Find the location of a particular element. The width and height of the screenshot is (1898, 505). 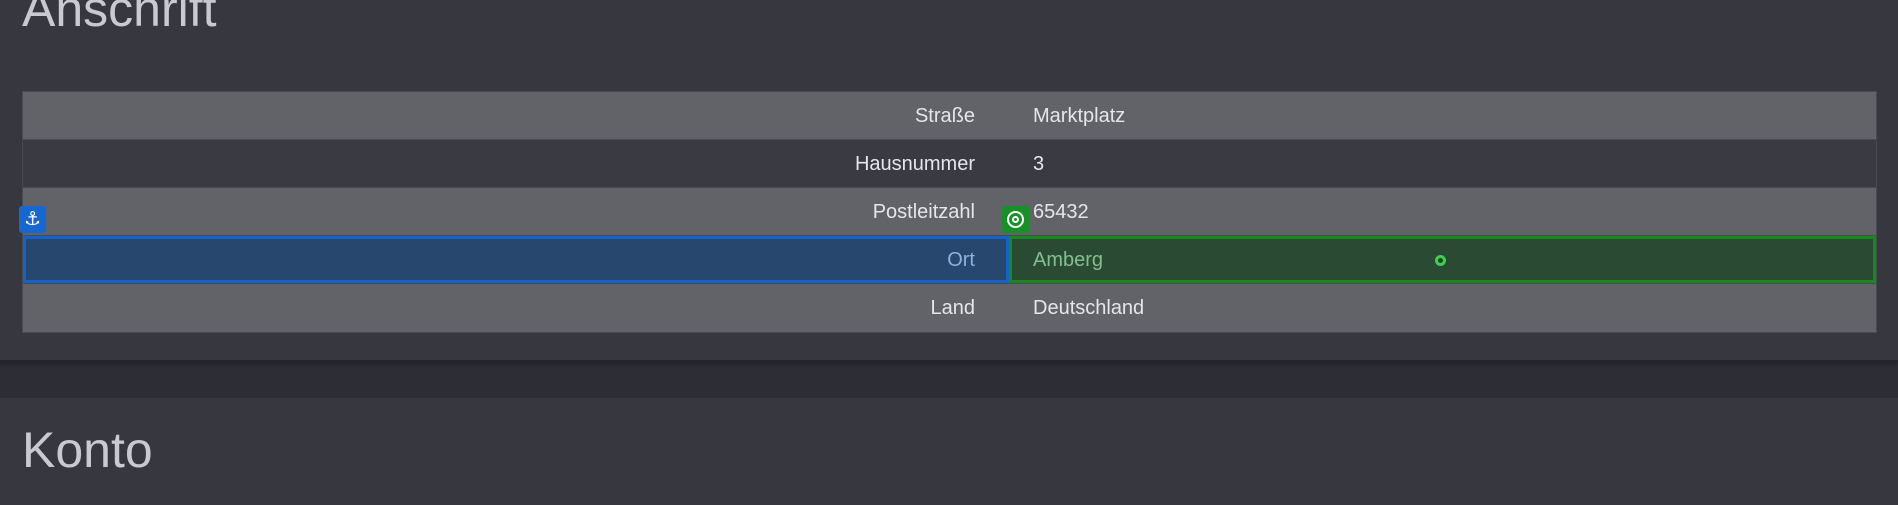

row-label-highlighted: Ort is located at coordinates (516, 259).